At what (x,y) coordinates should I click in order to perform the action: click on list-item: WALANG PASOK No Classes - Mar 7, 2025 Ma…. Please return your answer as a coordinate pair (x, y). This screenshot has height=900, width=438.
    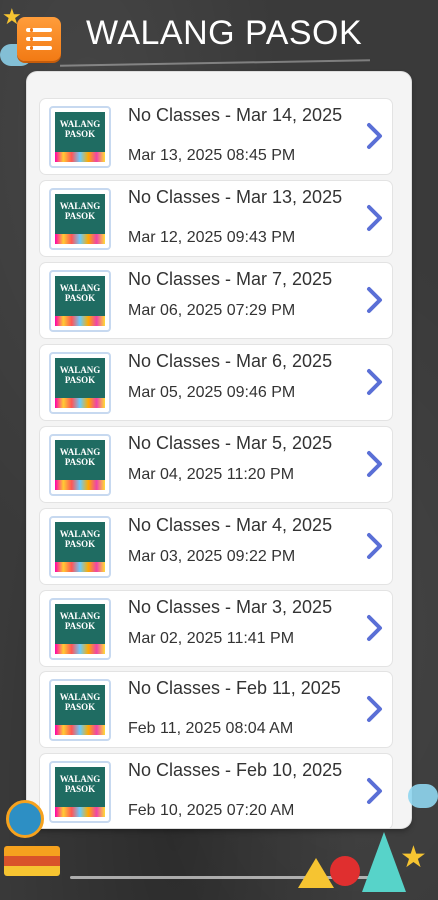
    Looking at the image, I should click on (216, 300).